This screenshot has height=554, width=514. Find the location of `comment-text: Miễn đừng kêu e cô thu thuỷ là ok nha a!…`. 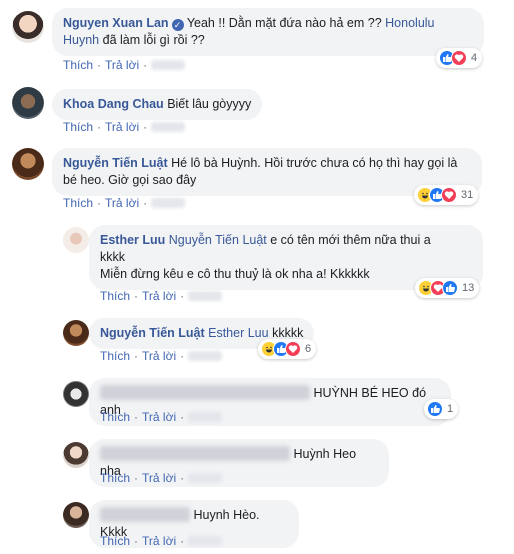

comment-text: Miễn đừng kêu e cô thu thuỷ là ok nha a!… is located at coordinates (235, 274).